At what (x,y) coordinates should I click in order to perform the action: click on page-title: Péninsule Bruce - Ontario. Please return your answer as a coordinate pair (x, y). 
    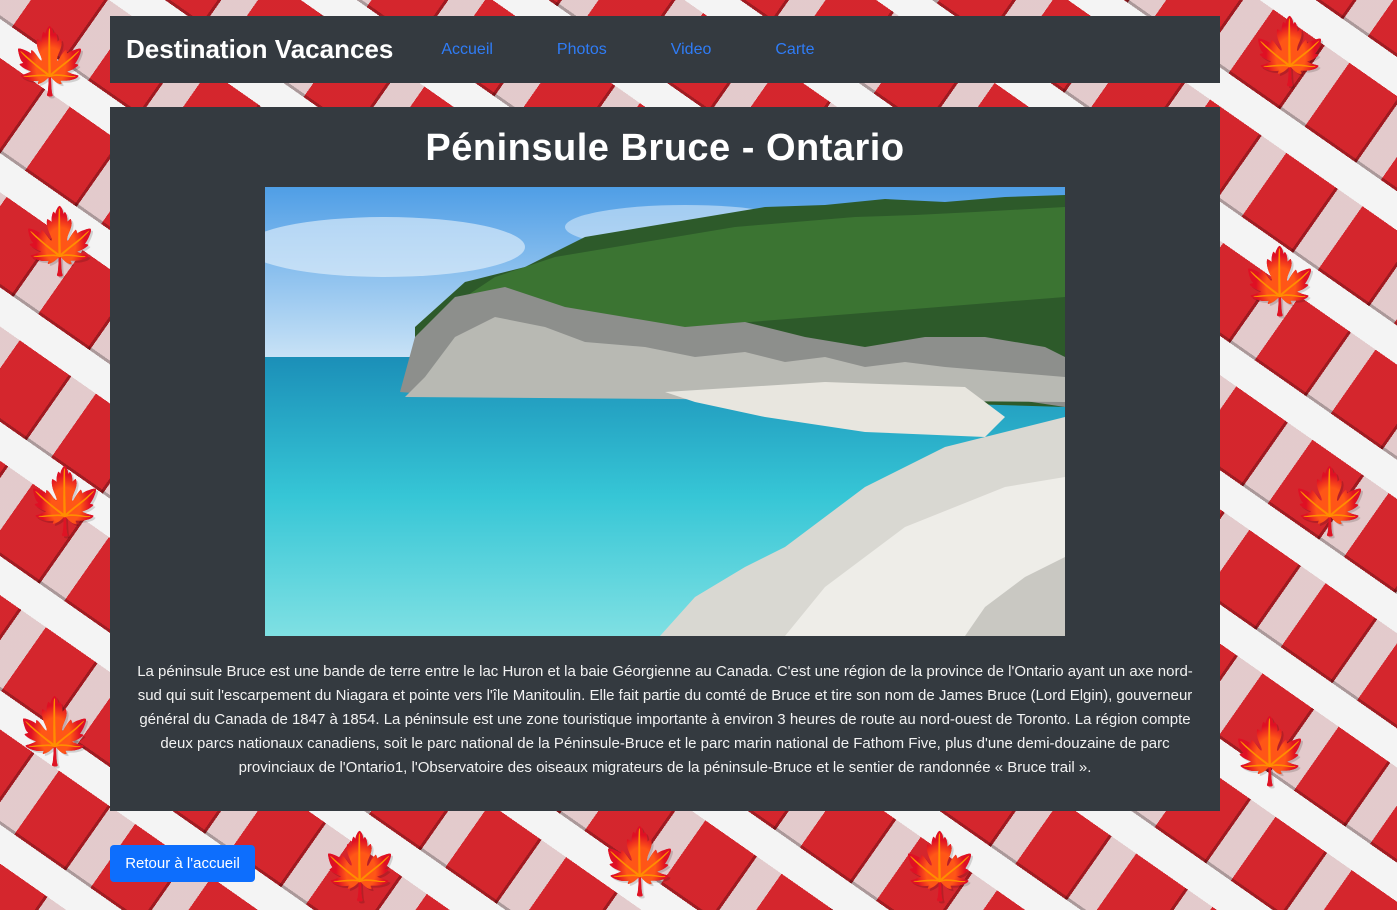
    Looking at the image, I should click on (665, 148).